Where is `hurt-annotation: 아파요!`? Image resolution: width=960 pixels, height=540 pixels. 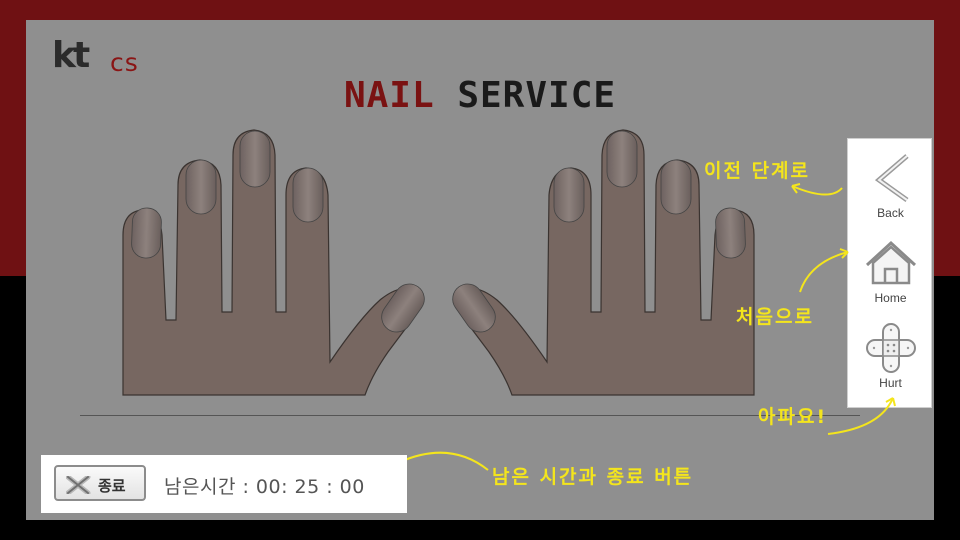
hurt-annotation: 아파요! is located at coordinates (793, 417).